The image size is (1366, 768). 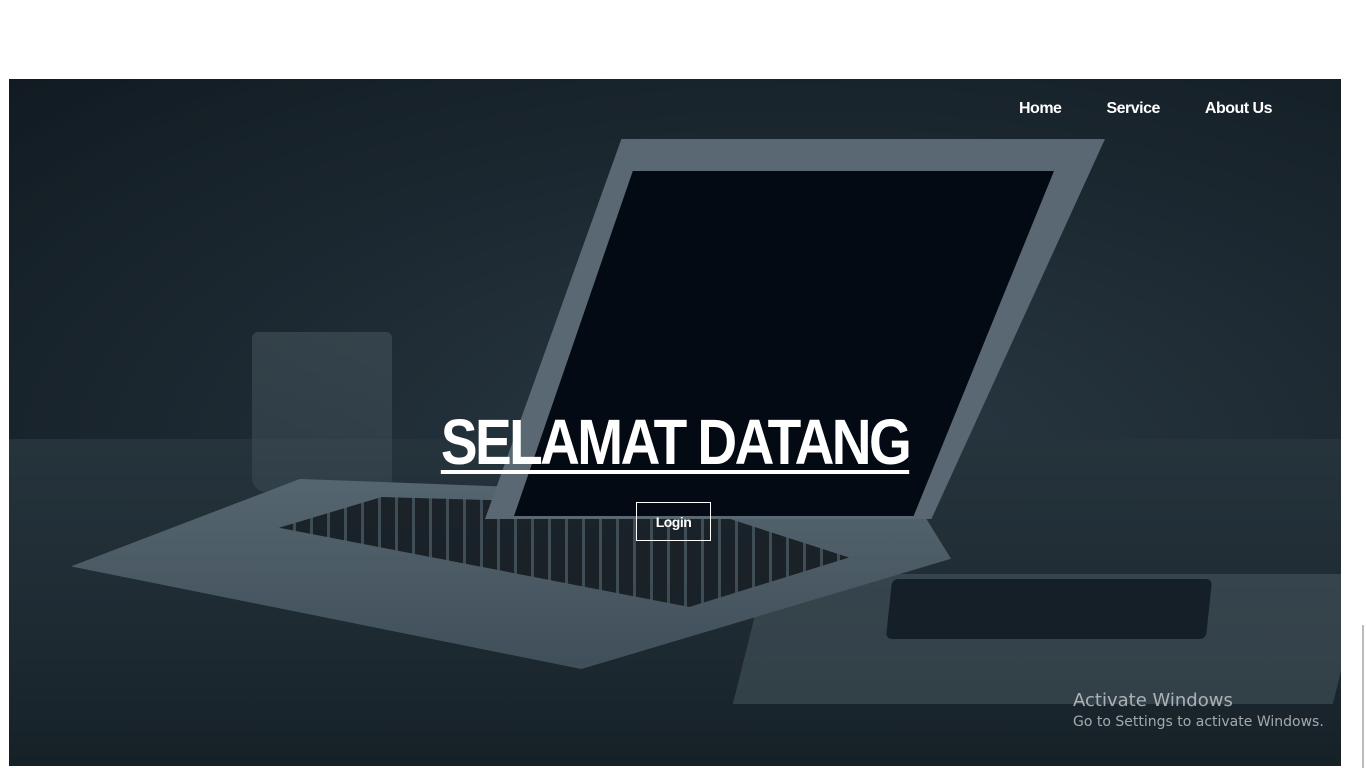 What do you see at coordinates (676, 442) in the screenshot?
I see `hero-title: SELAMAT DATANG` at bounding box center [676, 442].